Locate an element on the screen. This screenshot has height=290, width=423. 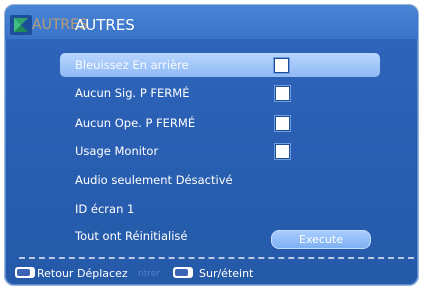
menu-item-label: Usage Monitor is located at coordinates (117, 151).